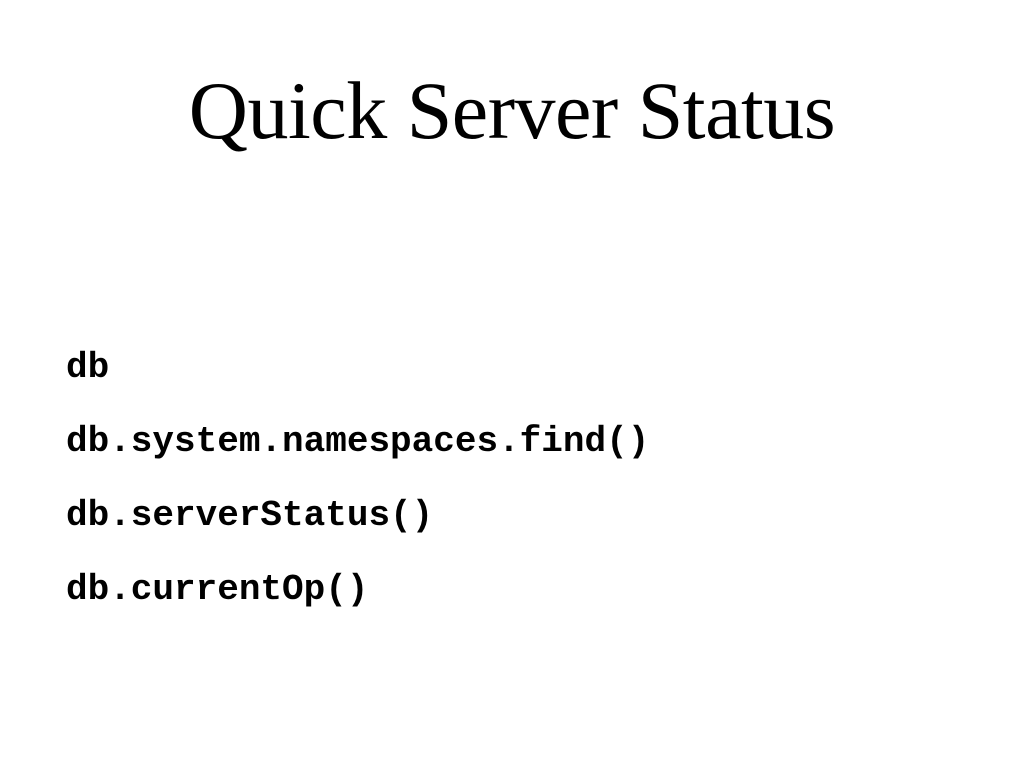 Image resolution: width=1024 pixels, height=768 pixels. What do you see at coordinates (250, 515) in the screenshot?
I see `command-line: db.serverStatus()` at bounding box center [250, 515].